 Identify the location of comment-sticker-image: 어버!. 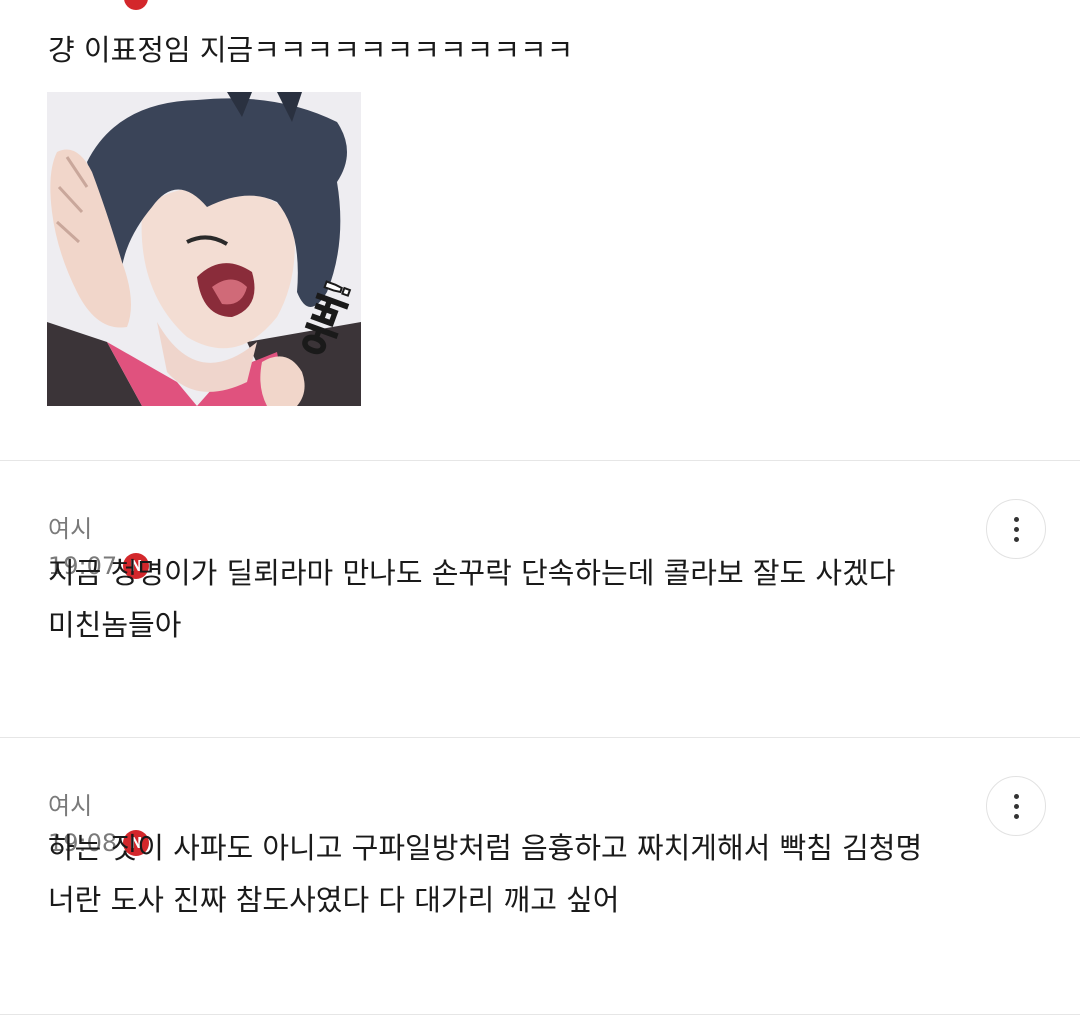
(204, 249).